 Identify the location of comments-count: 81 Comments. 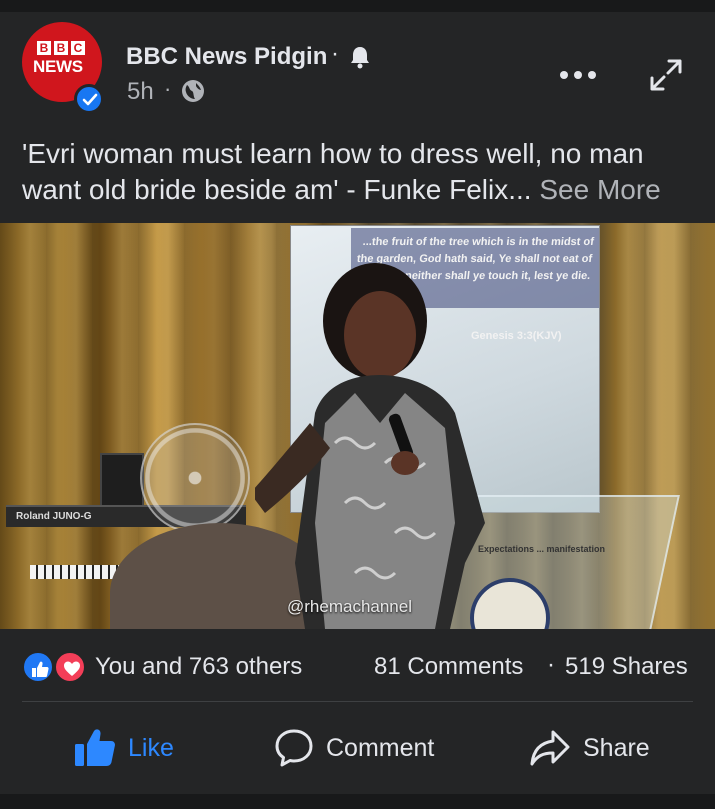
(448, 667).